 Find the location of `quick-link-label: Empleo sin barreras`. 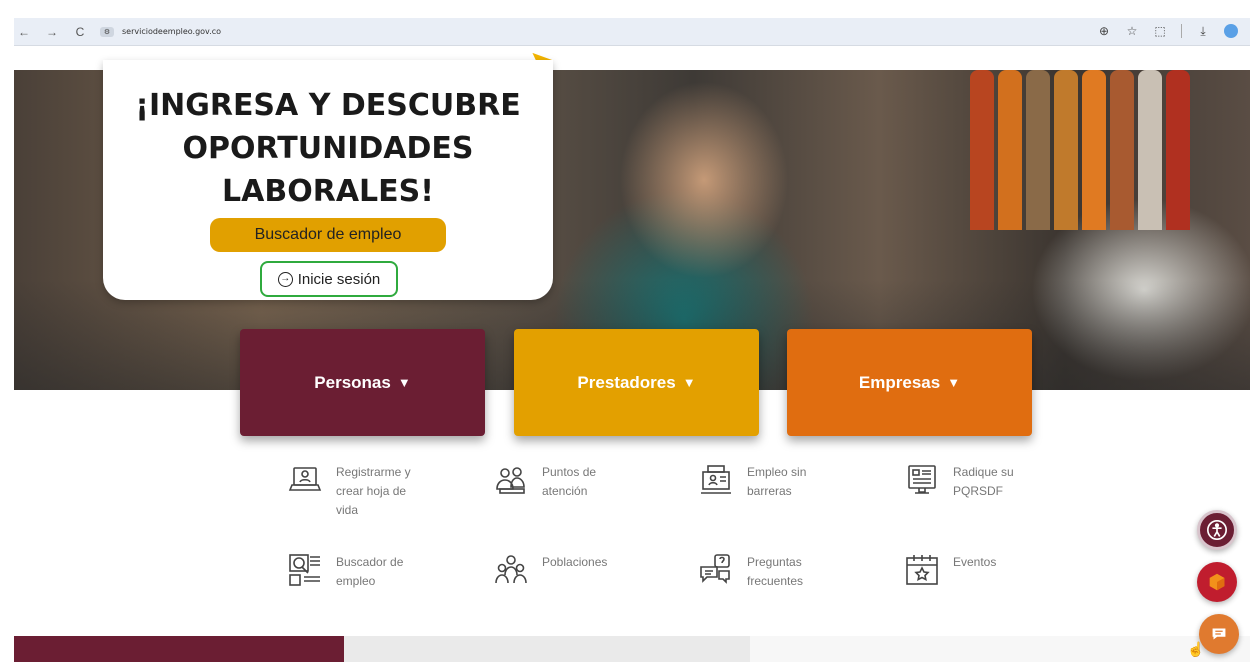

quick-link-label: Empleo sin barreras is located at coordinates (777, 481).